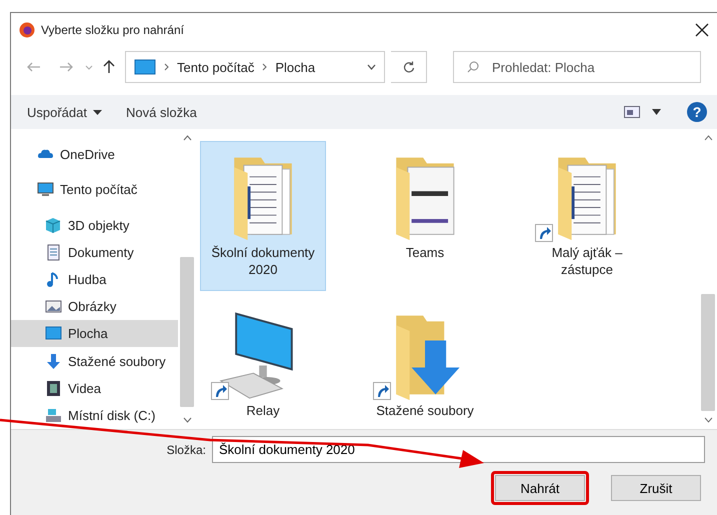 This screenshot has height=515, width=717. What do you see at coordinates (53, 307) in the screenshot?
I see `picture-icon` at bounding box center [53, 307].